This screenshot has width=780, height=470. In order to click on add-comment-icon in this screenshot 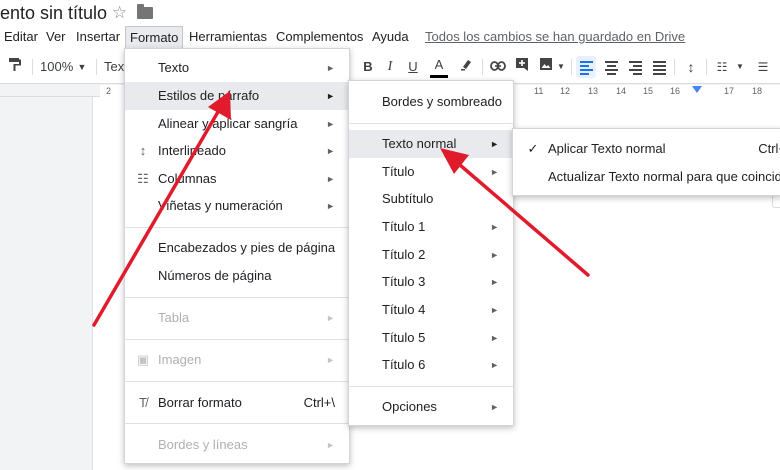, I will do `click(522, 67)`.